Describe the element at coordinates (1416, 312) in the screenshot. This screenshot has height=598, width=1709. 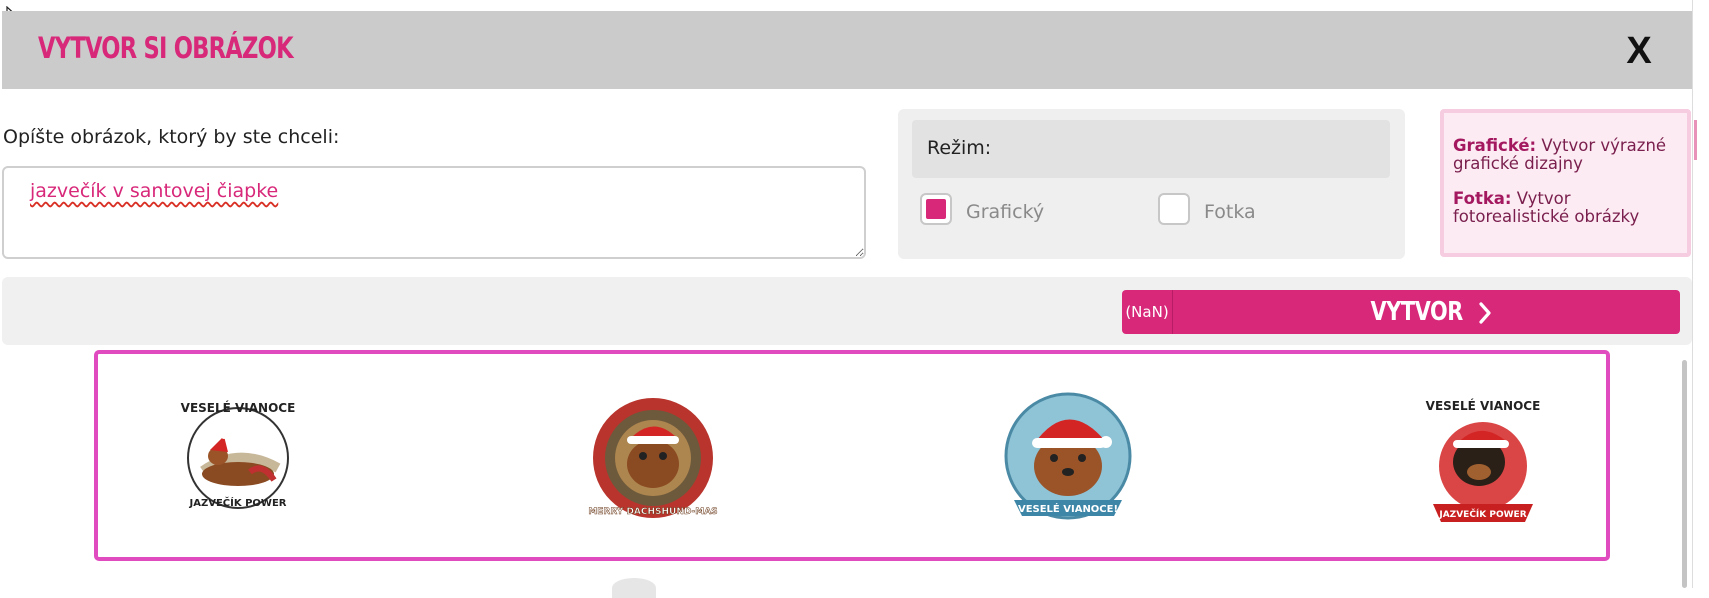
I see `create-button-label: VYTVOR` at that location.